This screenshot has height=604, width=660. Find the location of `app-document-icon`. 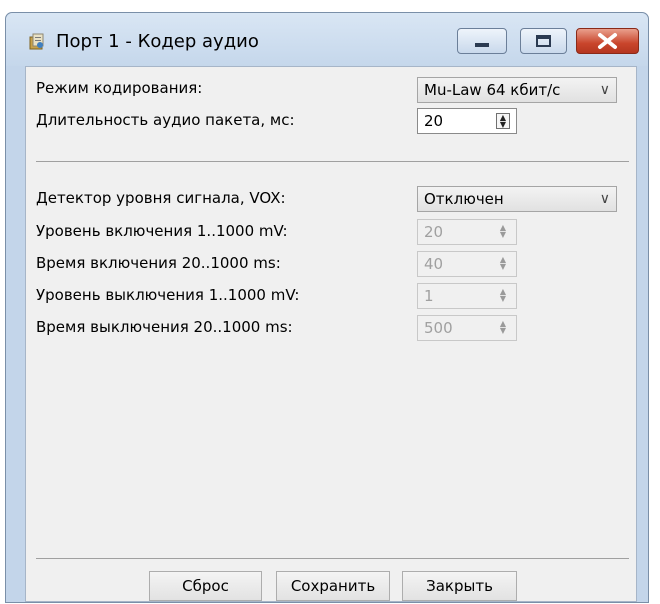

app-document-icon is located at coordinates (36, 41).